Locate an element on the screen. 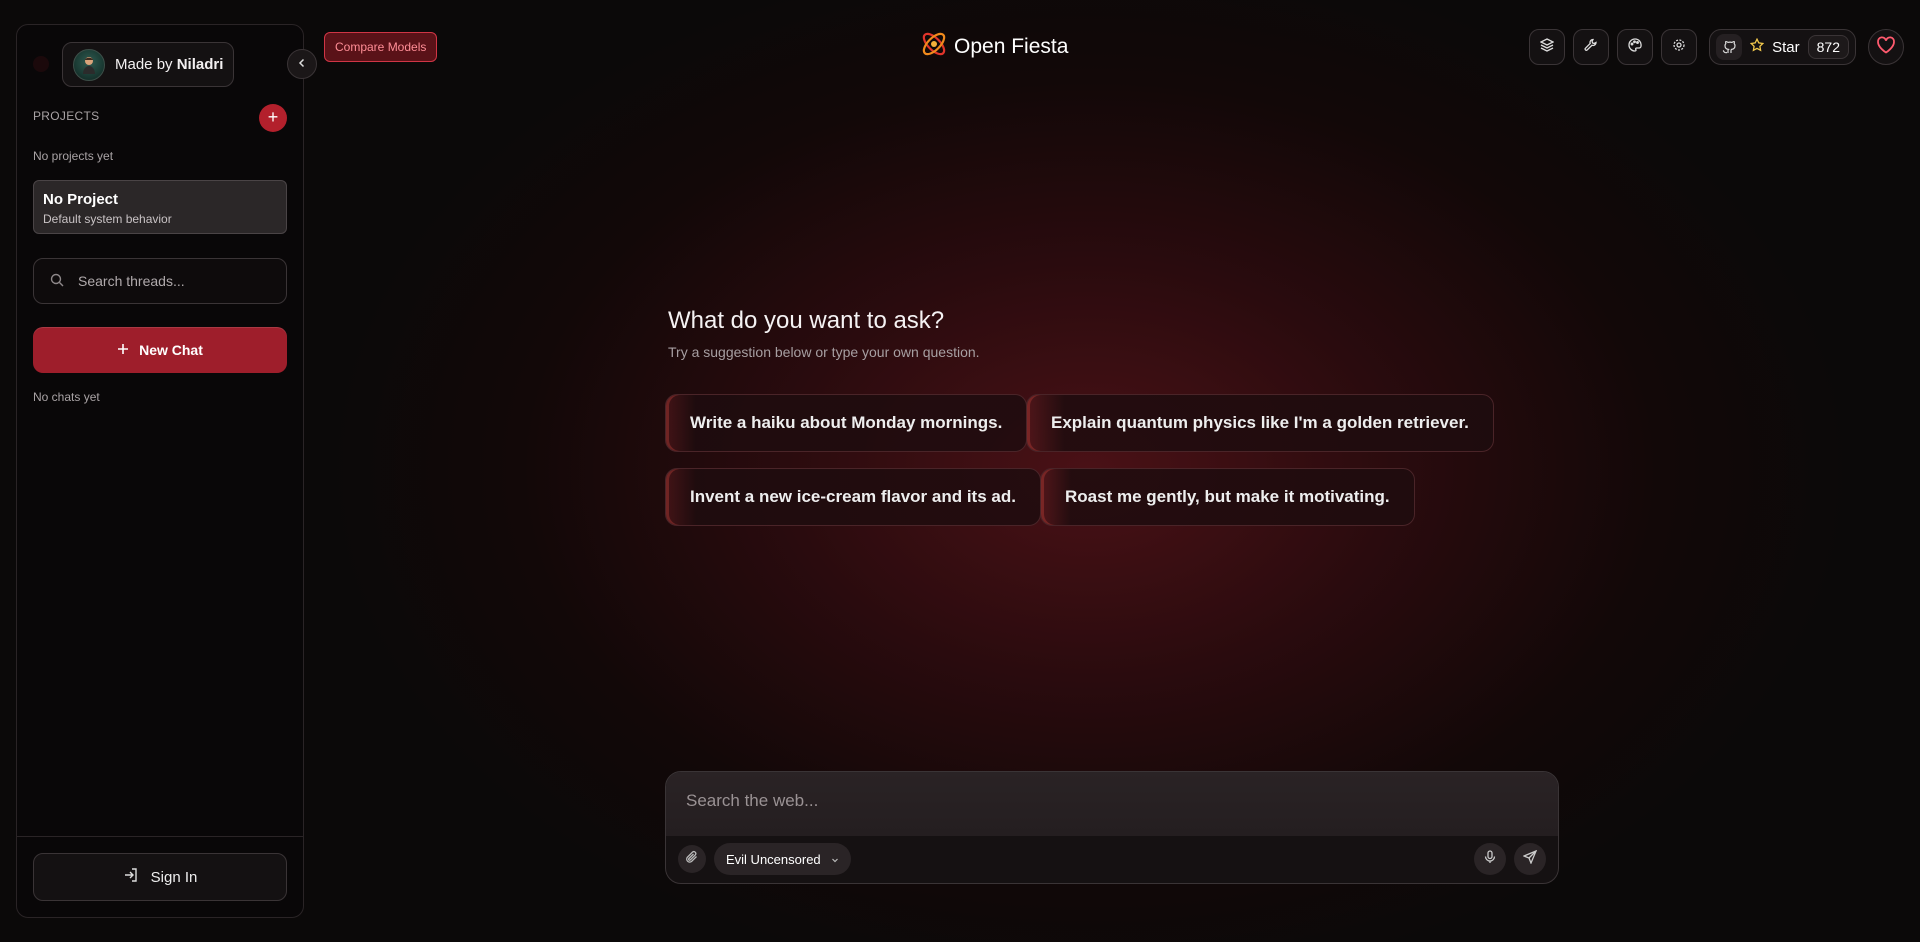  send-button is located at coordinates (1530, 859).